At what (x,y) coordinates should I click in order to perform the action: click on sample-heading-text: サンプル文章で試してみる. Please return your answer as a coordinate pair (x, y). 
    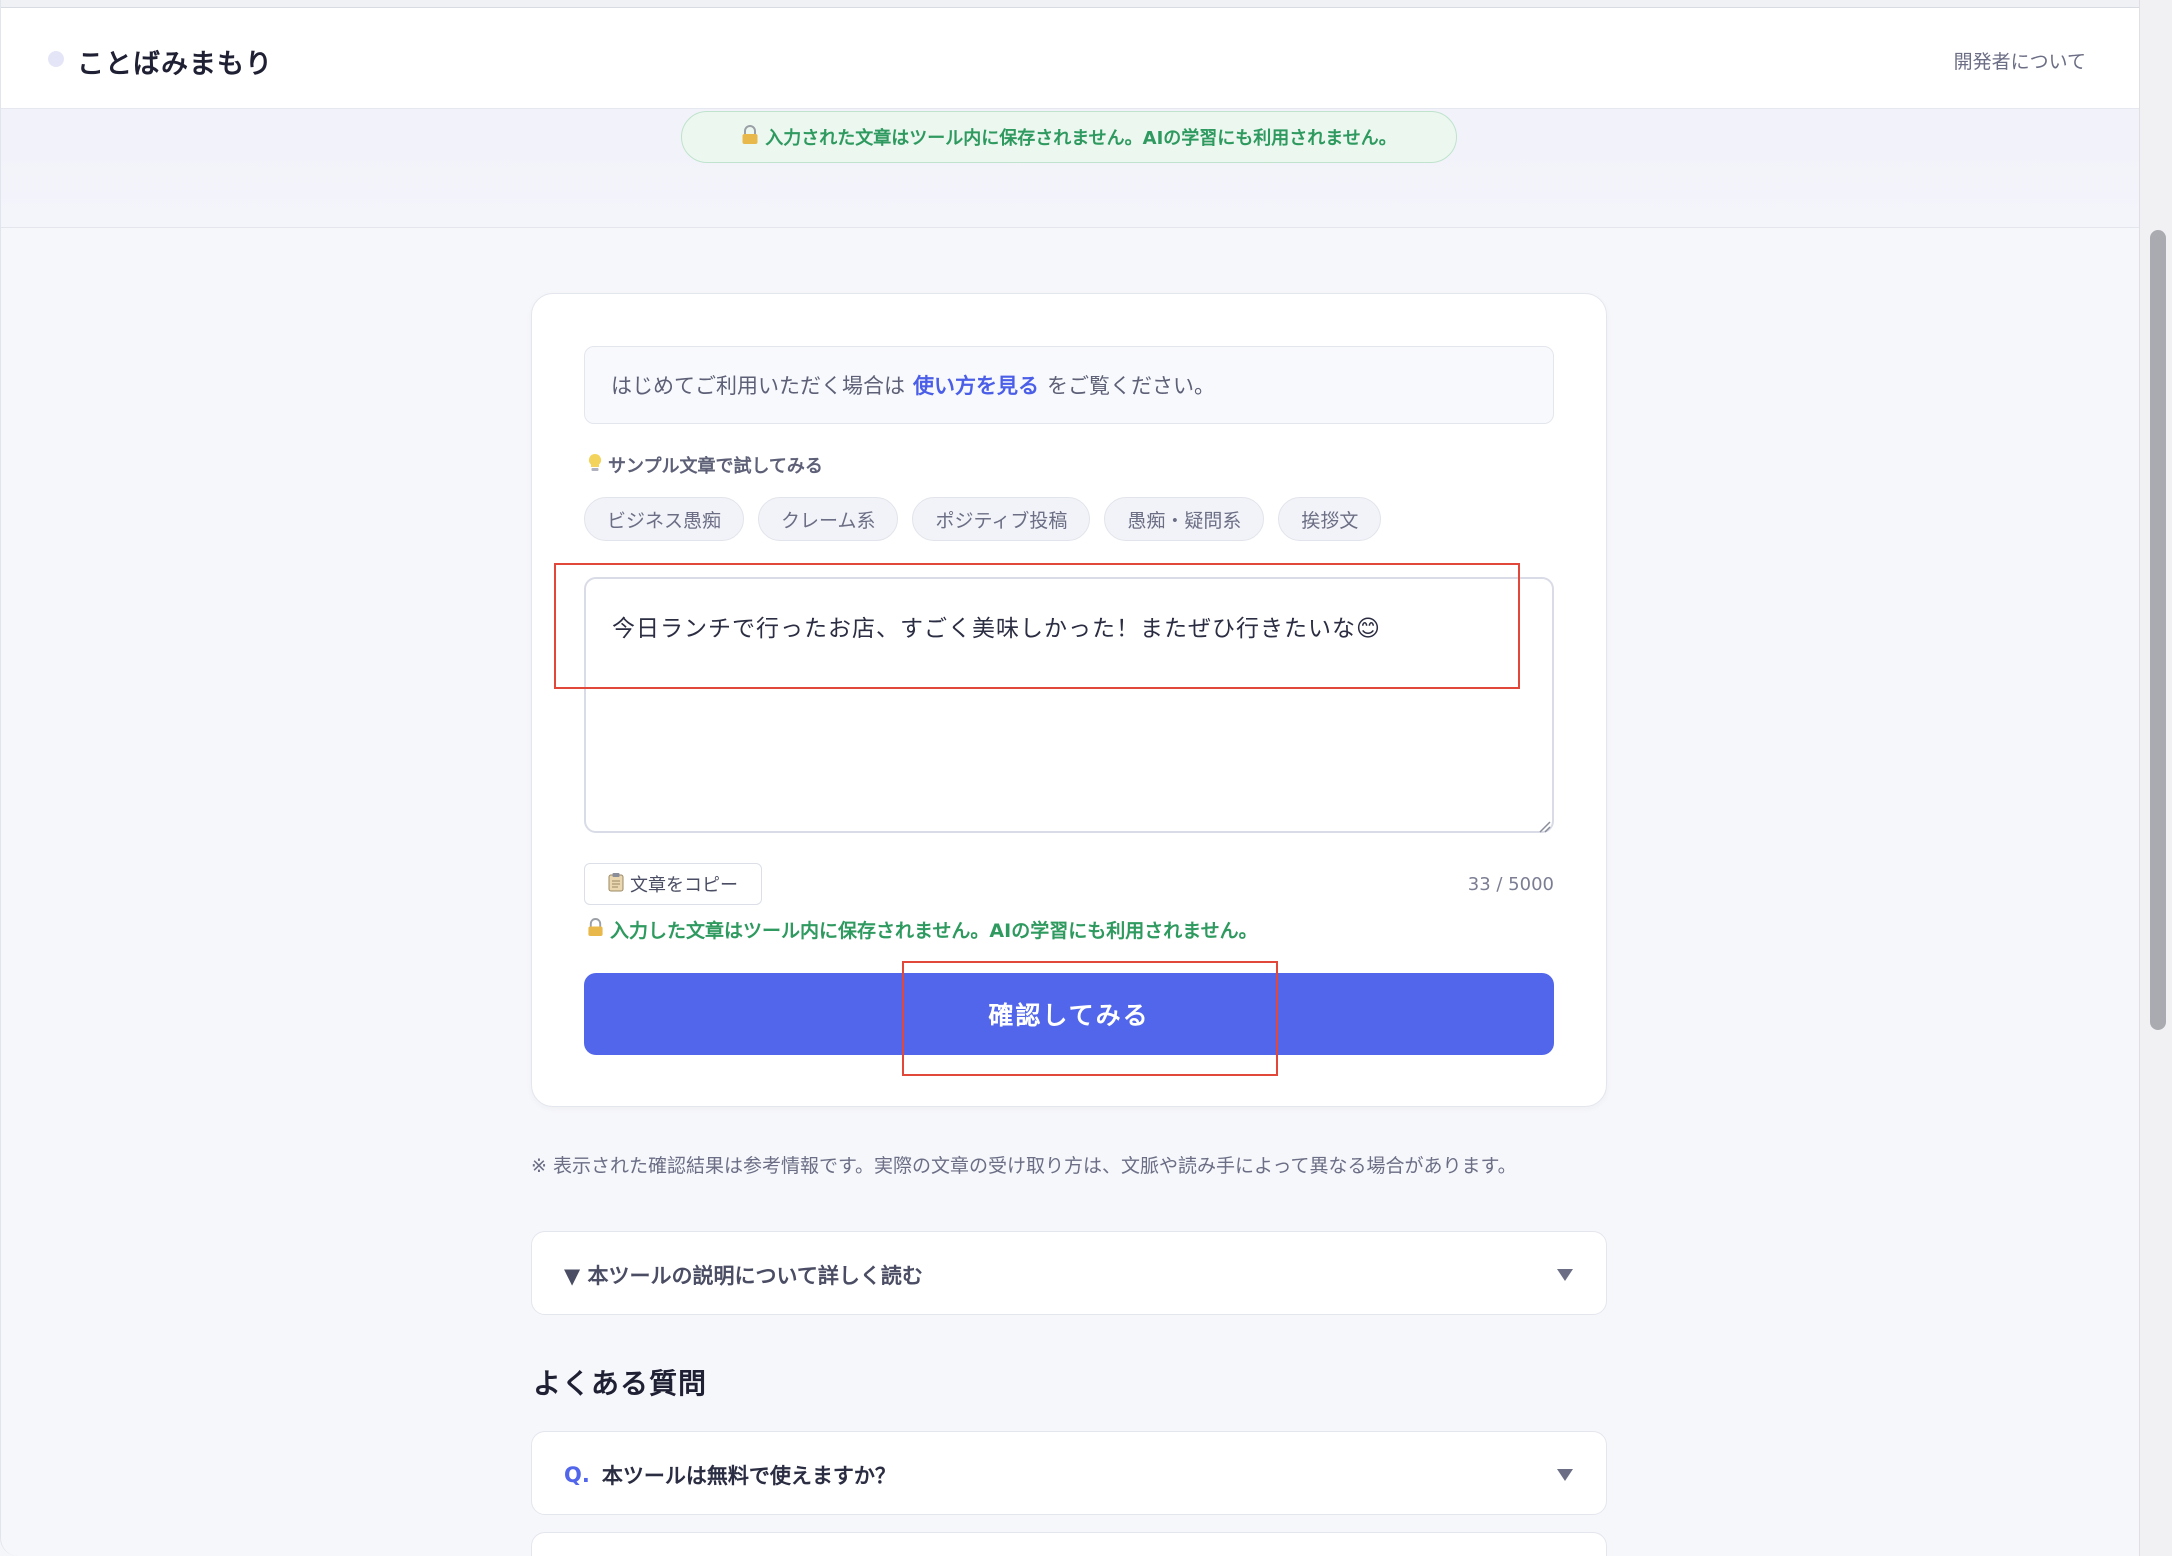
    Looking at the image, I should click on (715, 466).